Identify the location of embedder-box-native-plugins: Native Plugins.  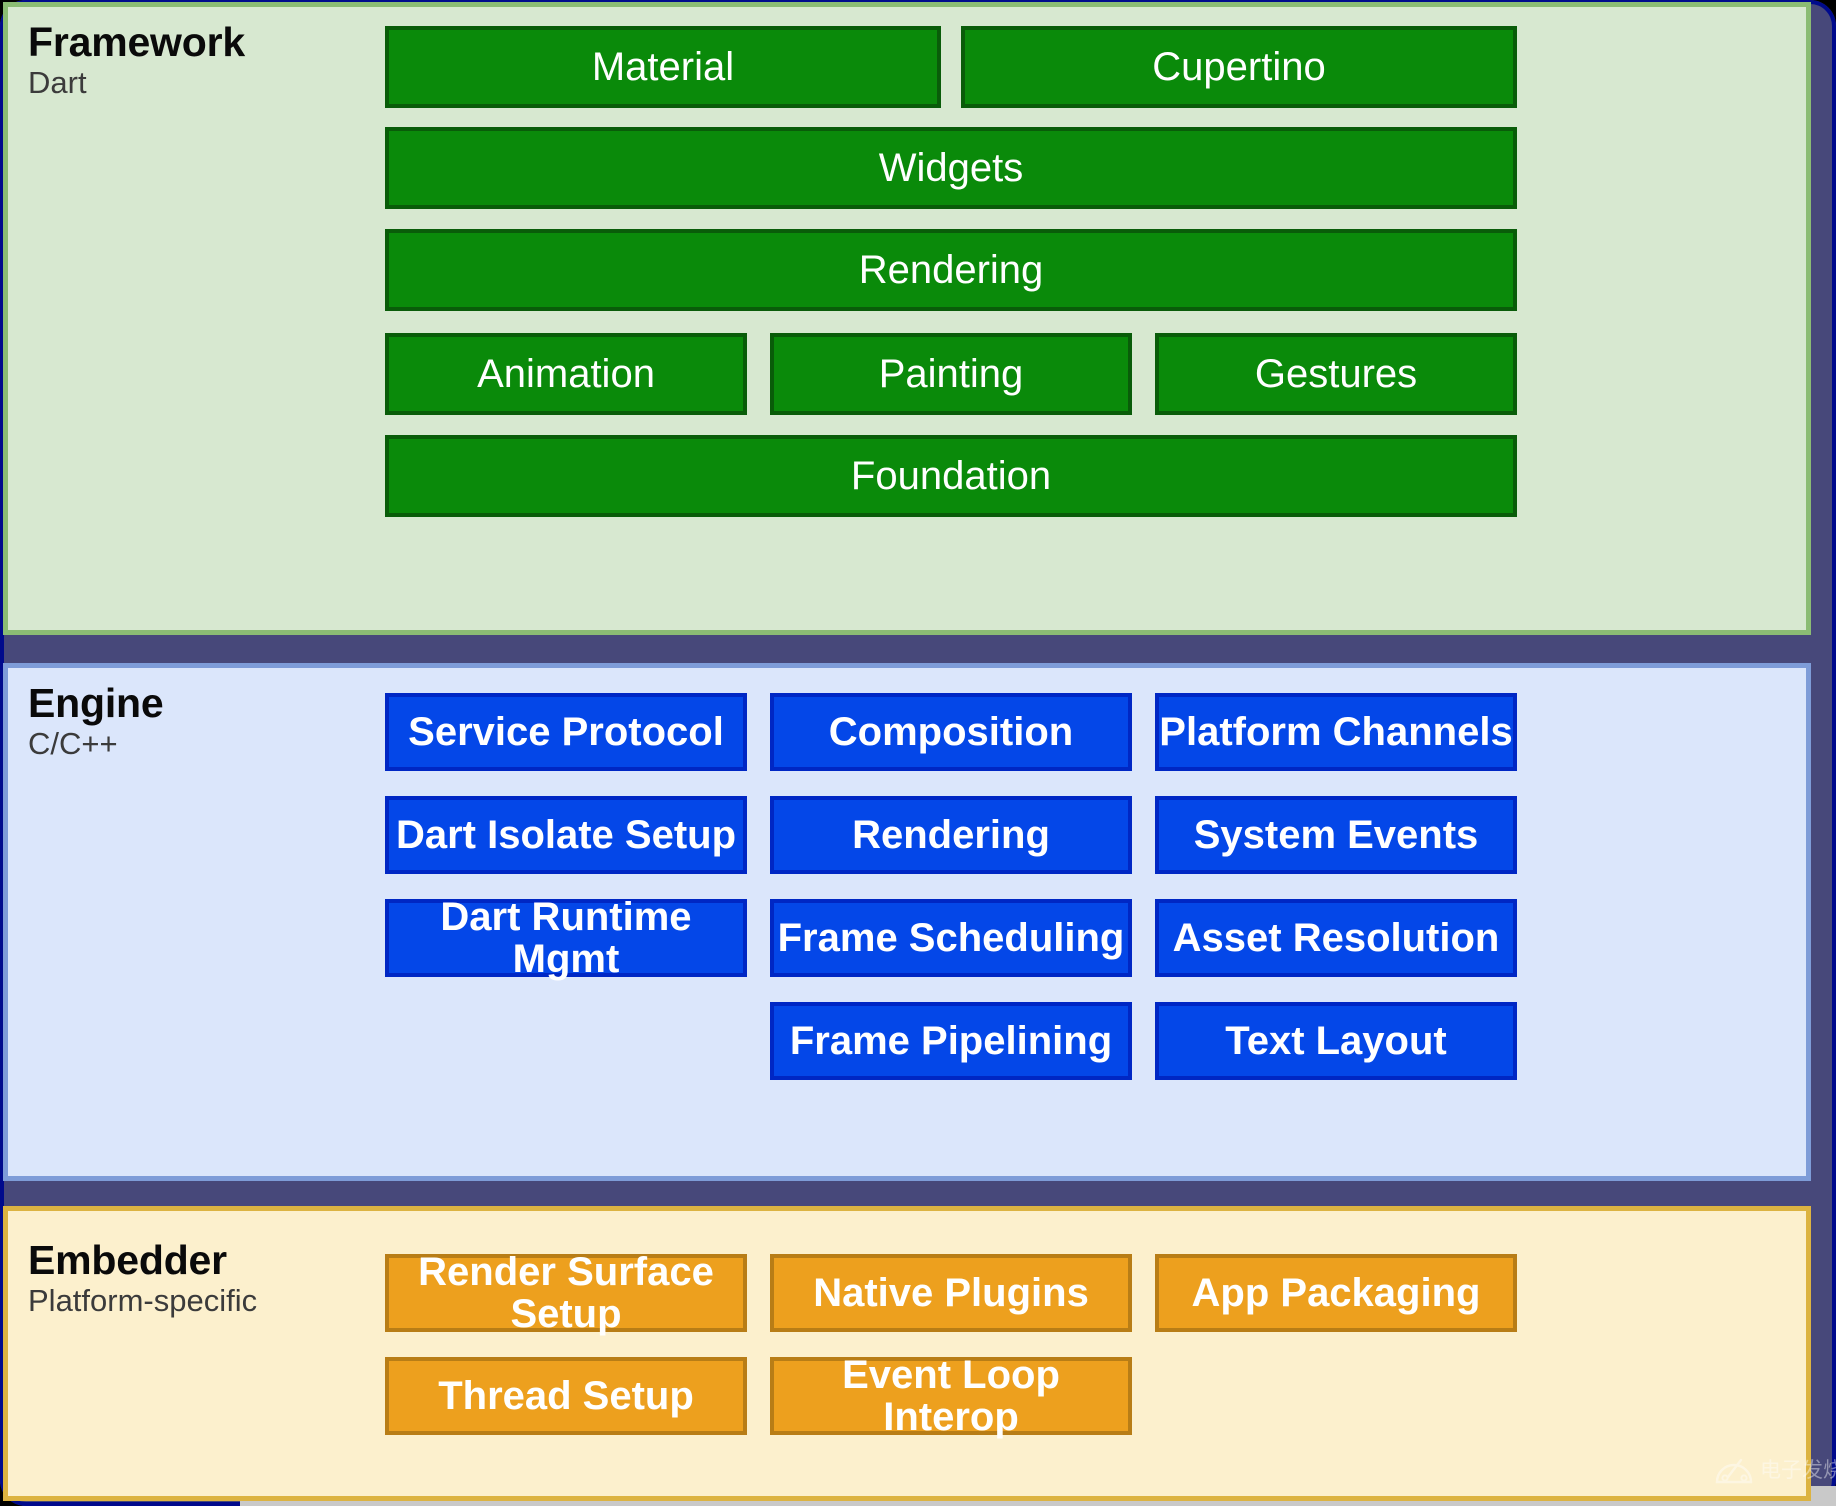
(951, 1293).